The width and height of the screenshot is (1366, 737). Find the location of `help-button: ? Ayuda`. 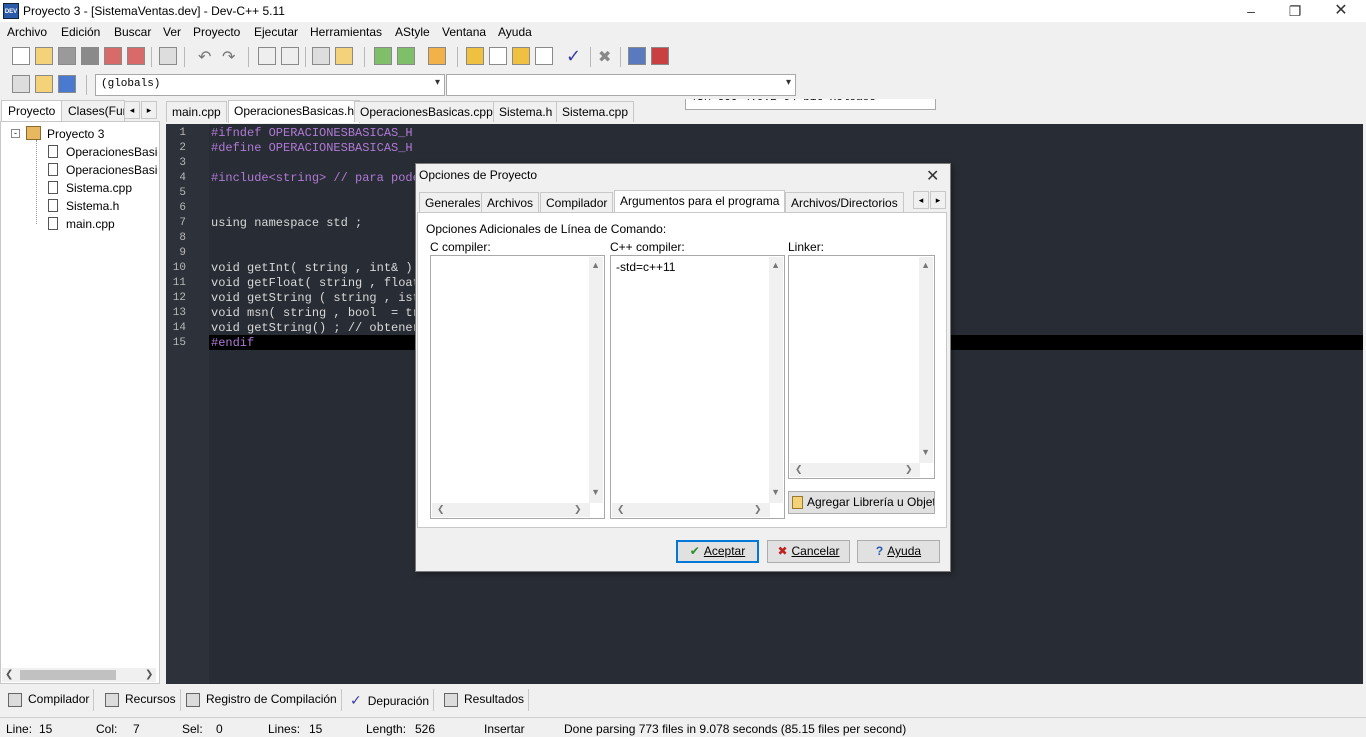

help-button: ? Ayuda is located at coordinates (898, 551).